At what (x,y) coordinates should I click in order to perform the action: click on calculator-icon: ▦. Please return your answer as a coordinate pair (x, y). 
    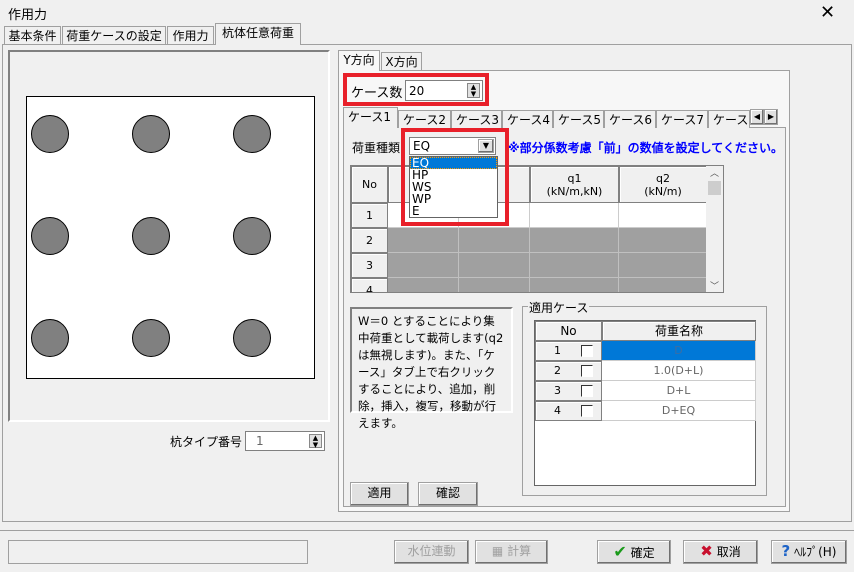
    Looking at the image, I should click on (499, 551).